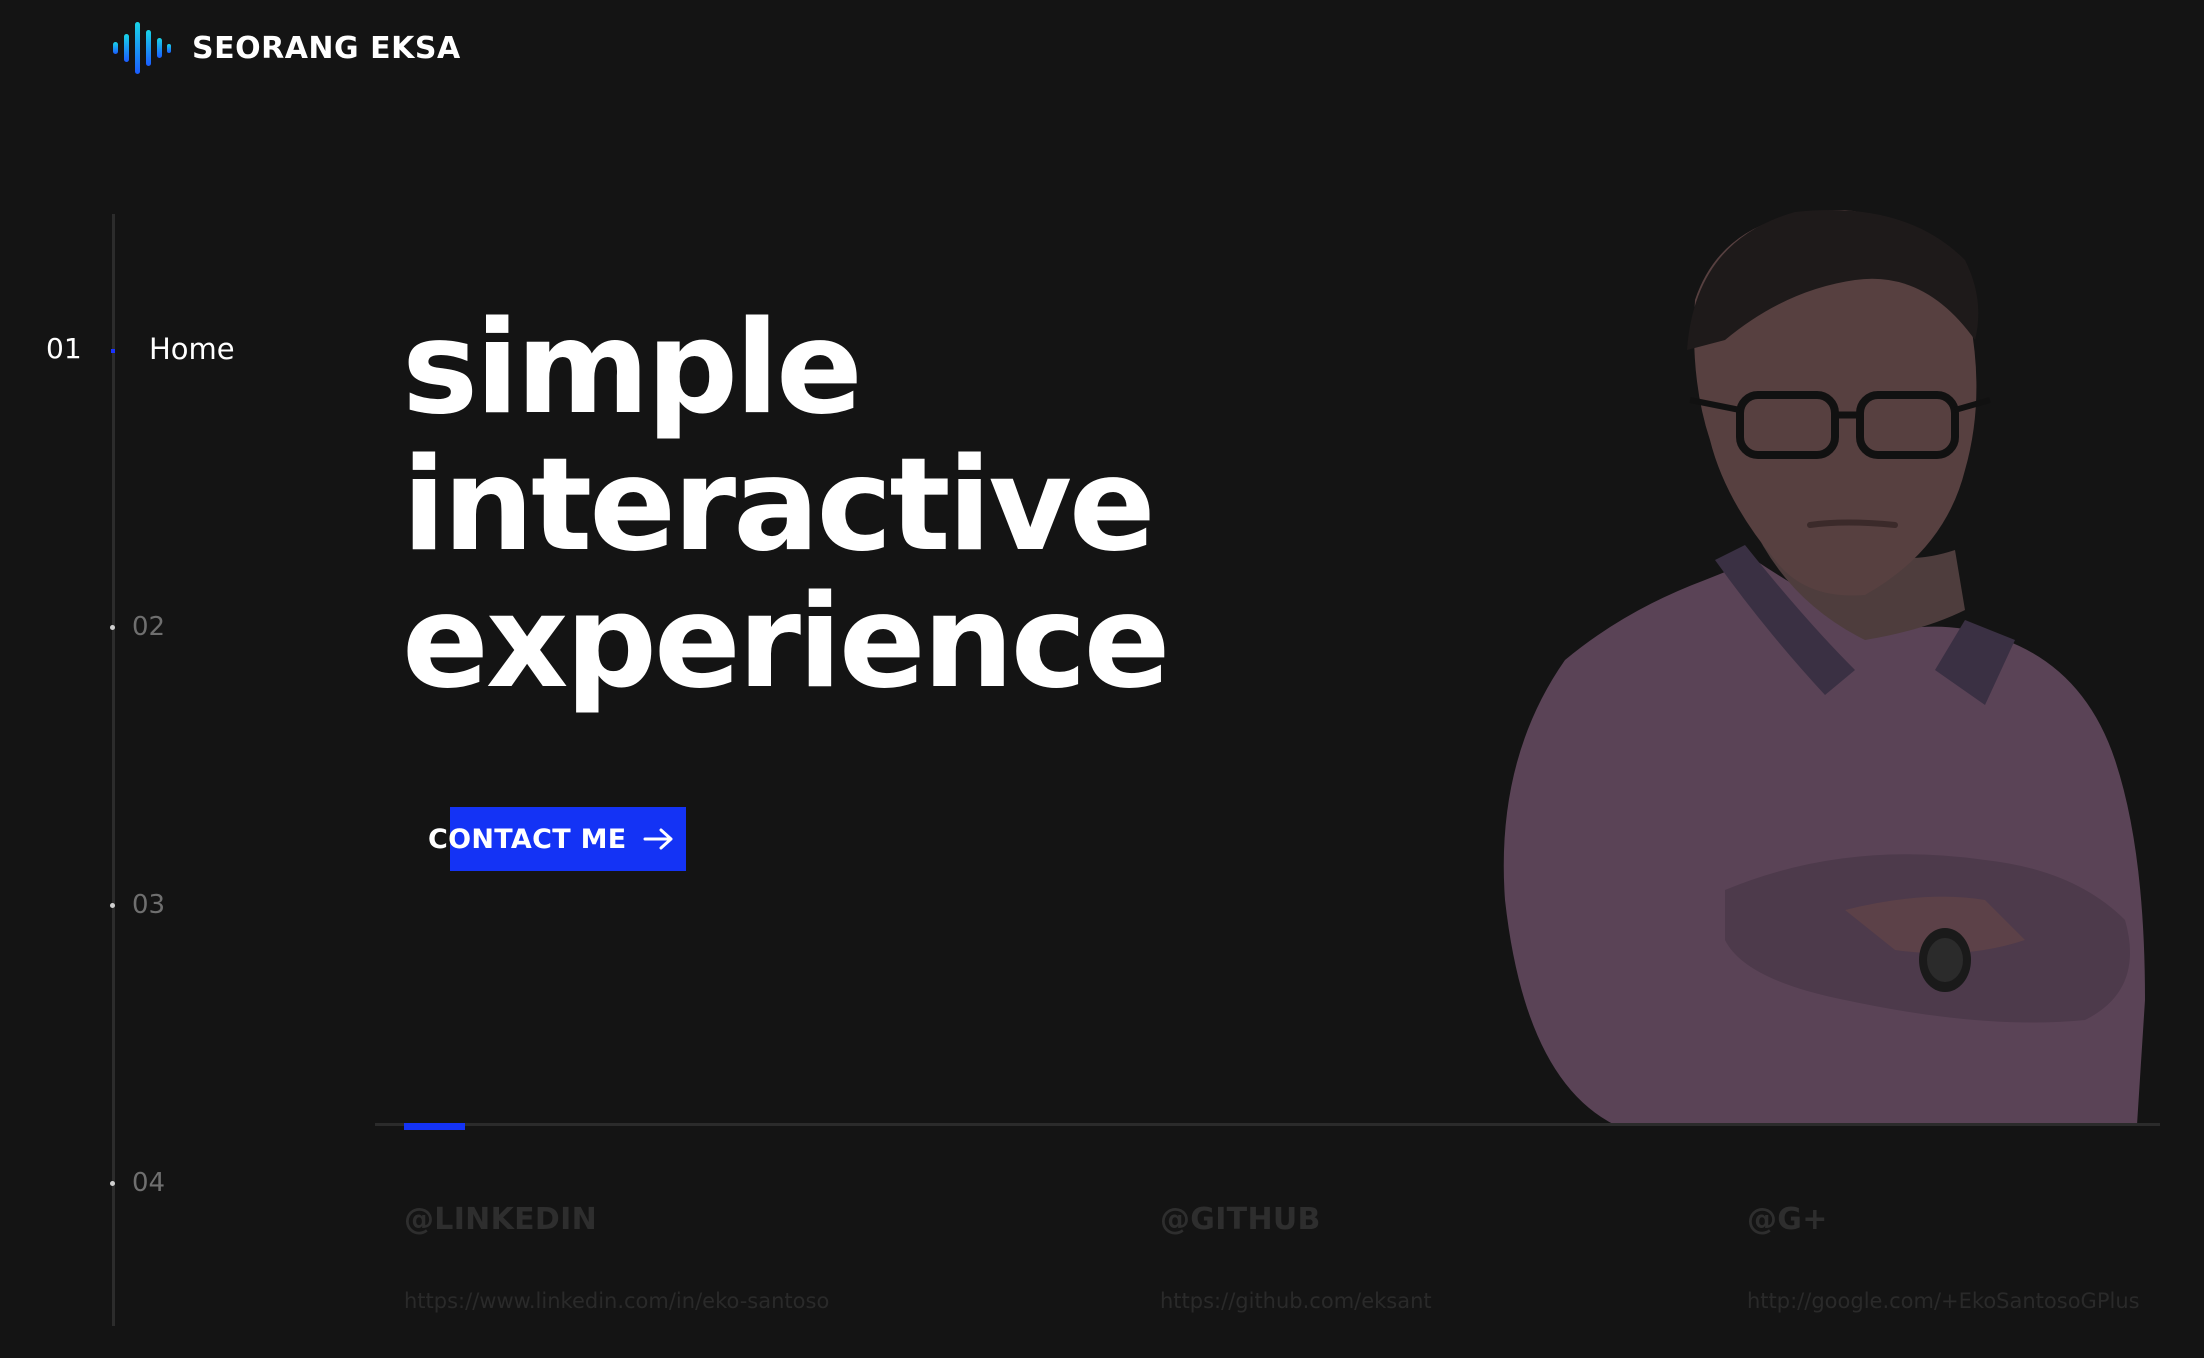 The height and width of the screenshot is (1358, 2204). I want to click on nav-item-home: Home, so click(192, 349).